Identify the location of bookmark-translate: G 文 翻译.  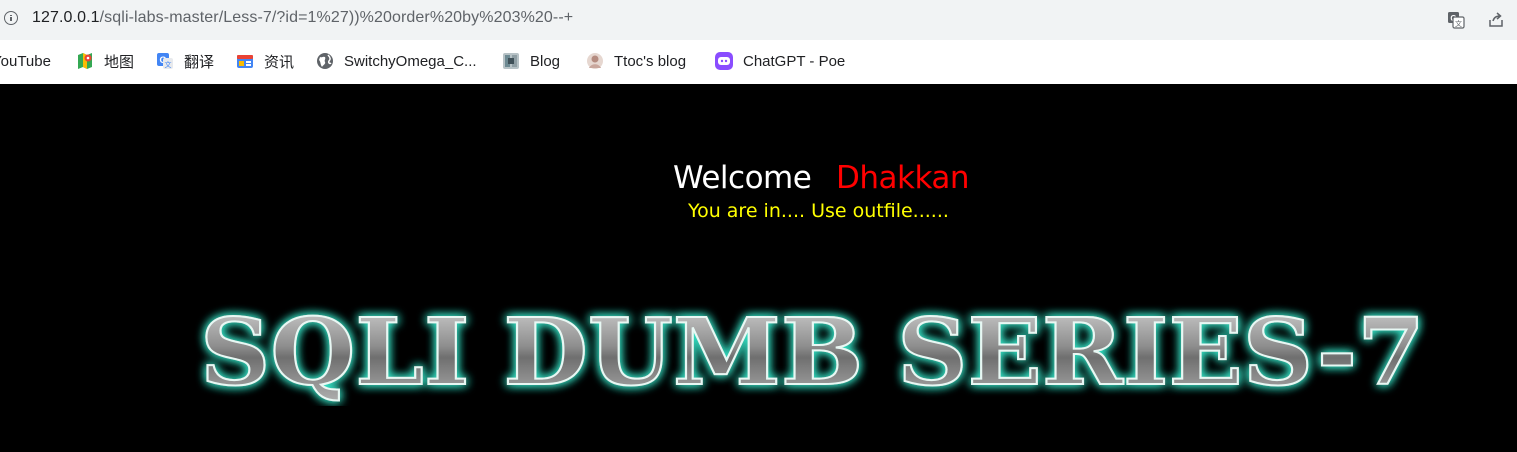
(185, 61).